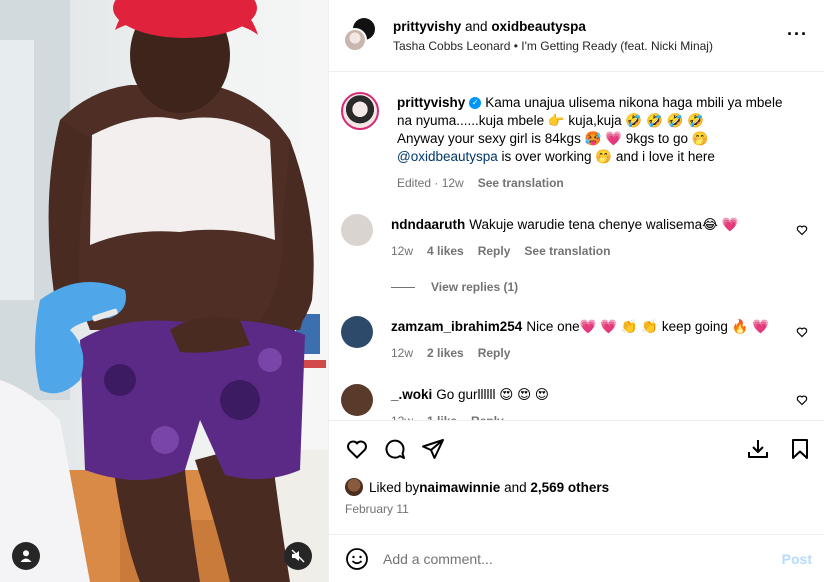 This screenshot has height=582, width=824. Describe the element at coordinates (587, 416) in the screenshot. I see `comment-meta: 12w 1 like Reply` at that location.